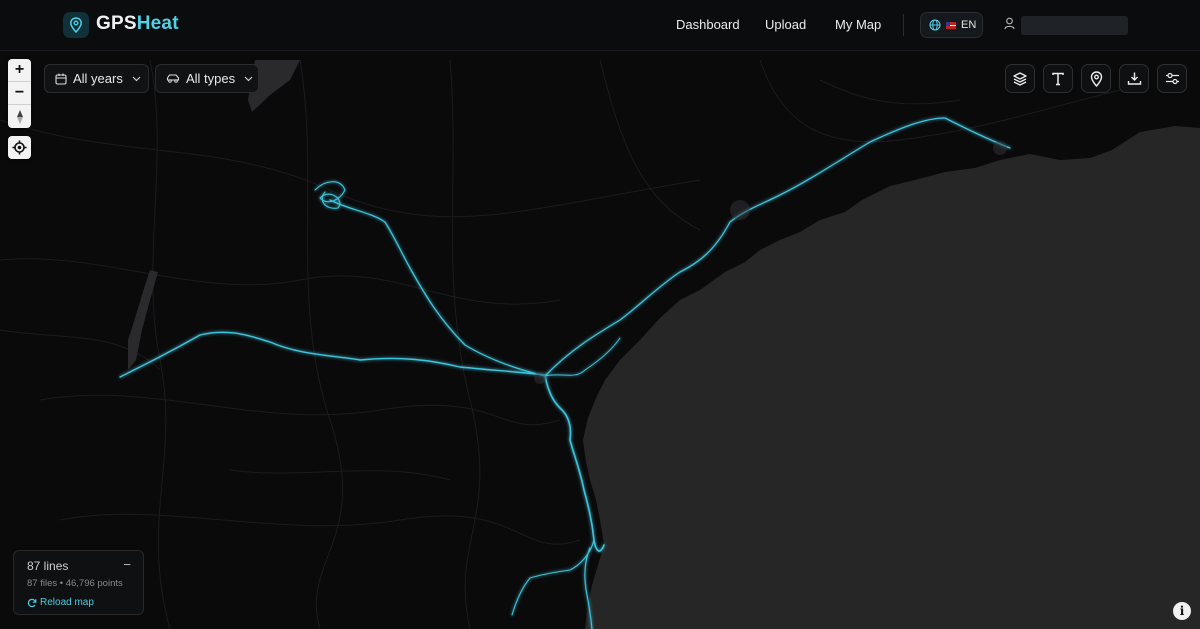  Describe the element at coordinates (858, 24) in the screenshot. I see `nav-my-map: My Map` at that location.